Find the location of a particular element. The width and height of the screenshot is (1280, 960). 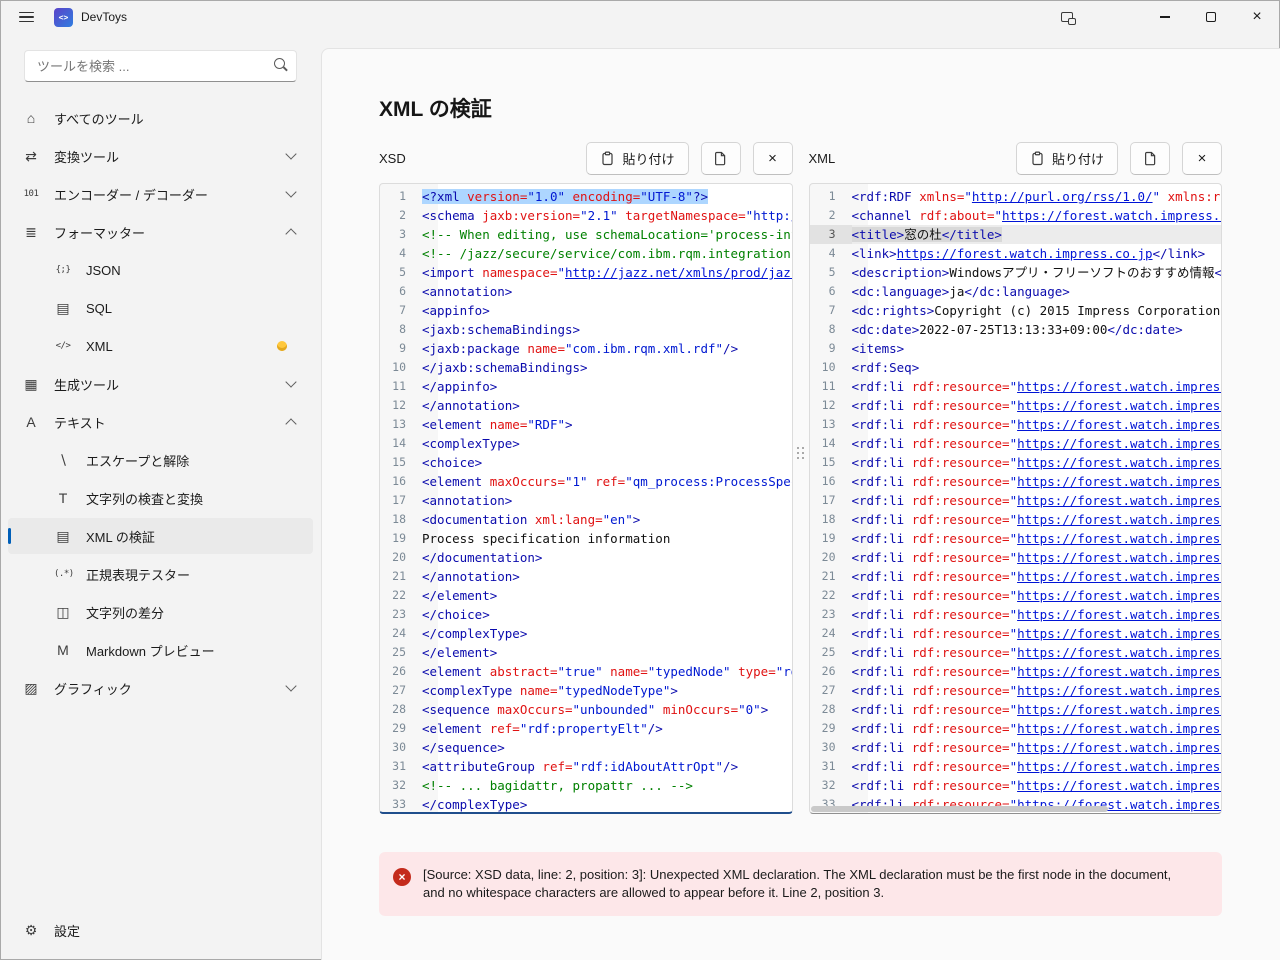

sidebar-item-json: {;} JSON is located at coordinates (160, 270).